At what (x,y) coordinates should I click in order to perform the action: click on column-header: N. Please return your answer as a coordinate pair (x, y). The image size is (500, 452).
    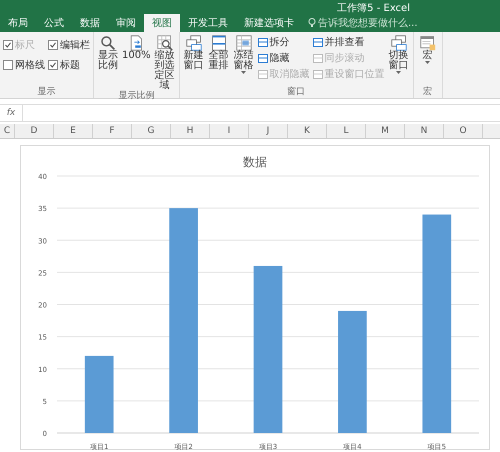
    Looking at the image, I should click on (424, 131).